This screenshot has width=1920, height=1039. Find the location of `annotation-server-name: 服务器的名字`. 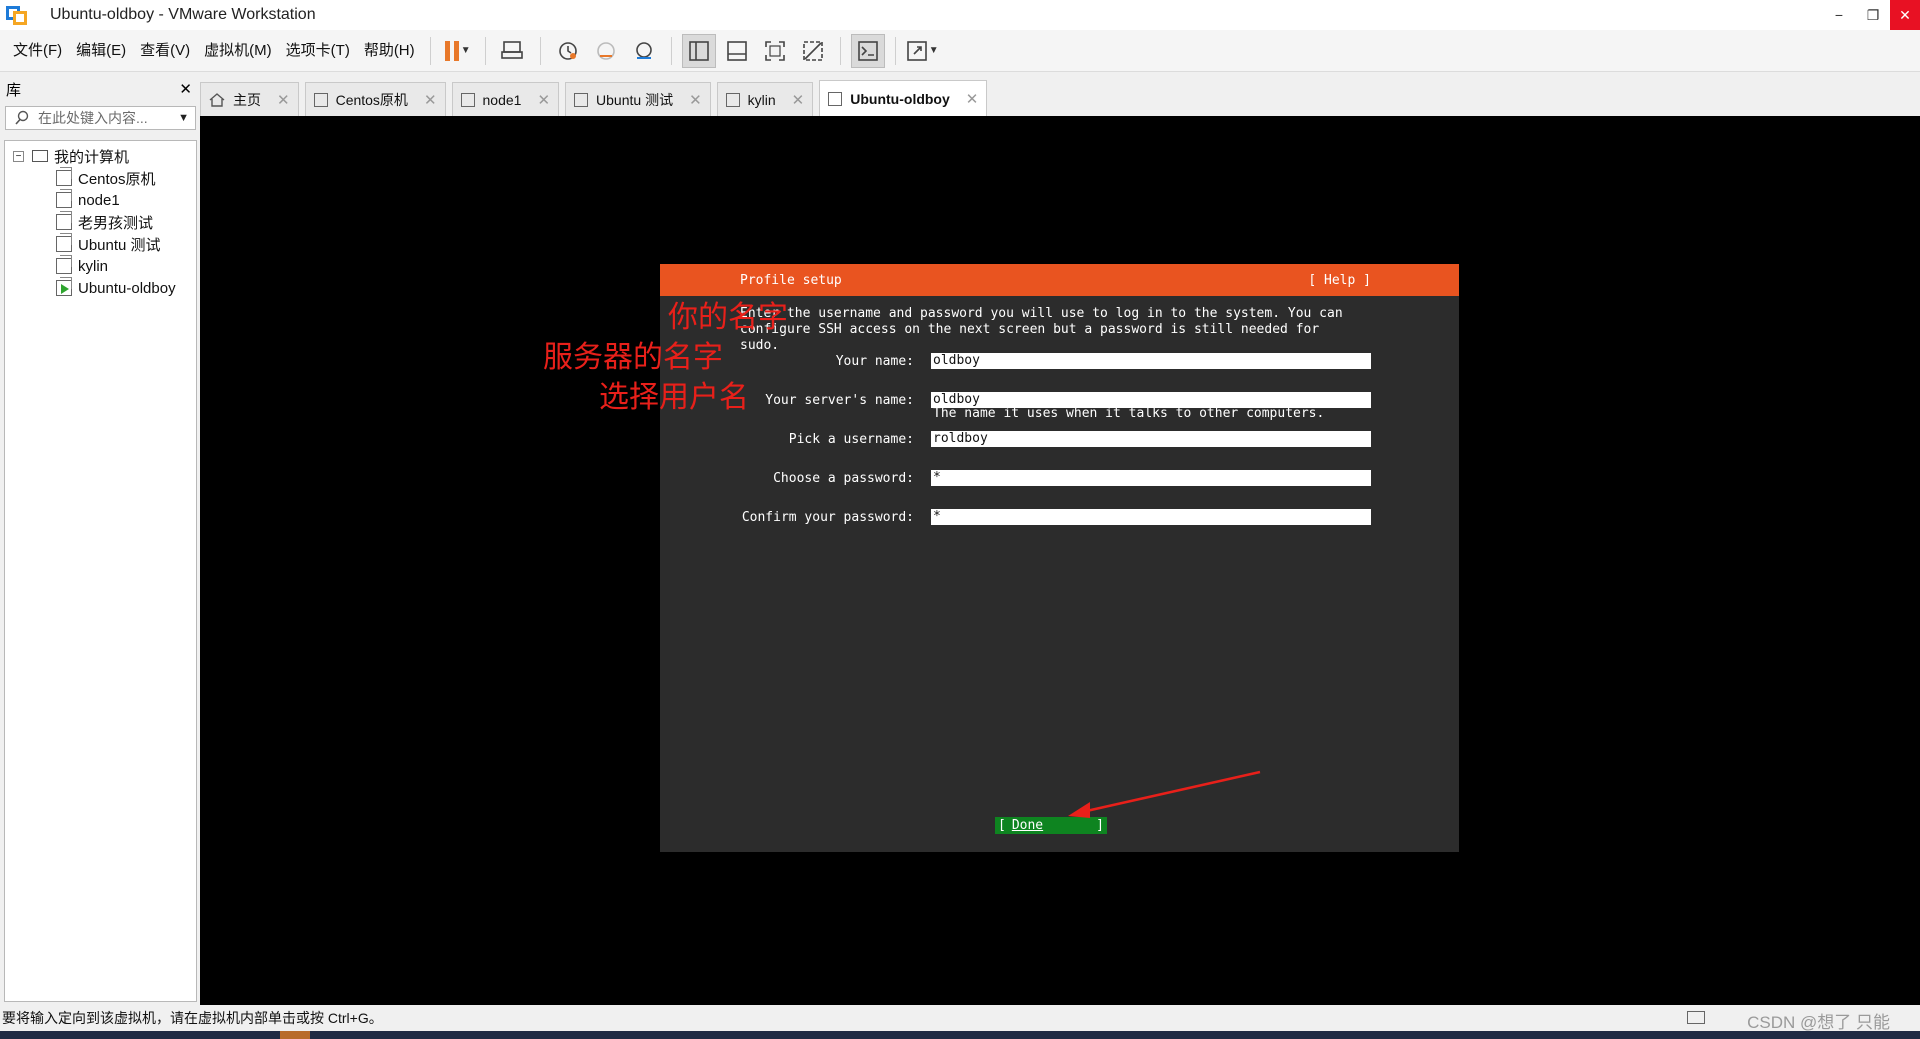

annotation-server-name: 服务器的名字 is located at coordinates (633, 357).